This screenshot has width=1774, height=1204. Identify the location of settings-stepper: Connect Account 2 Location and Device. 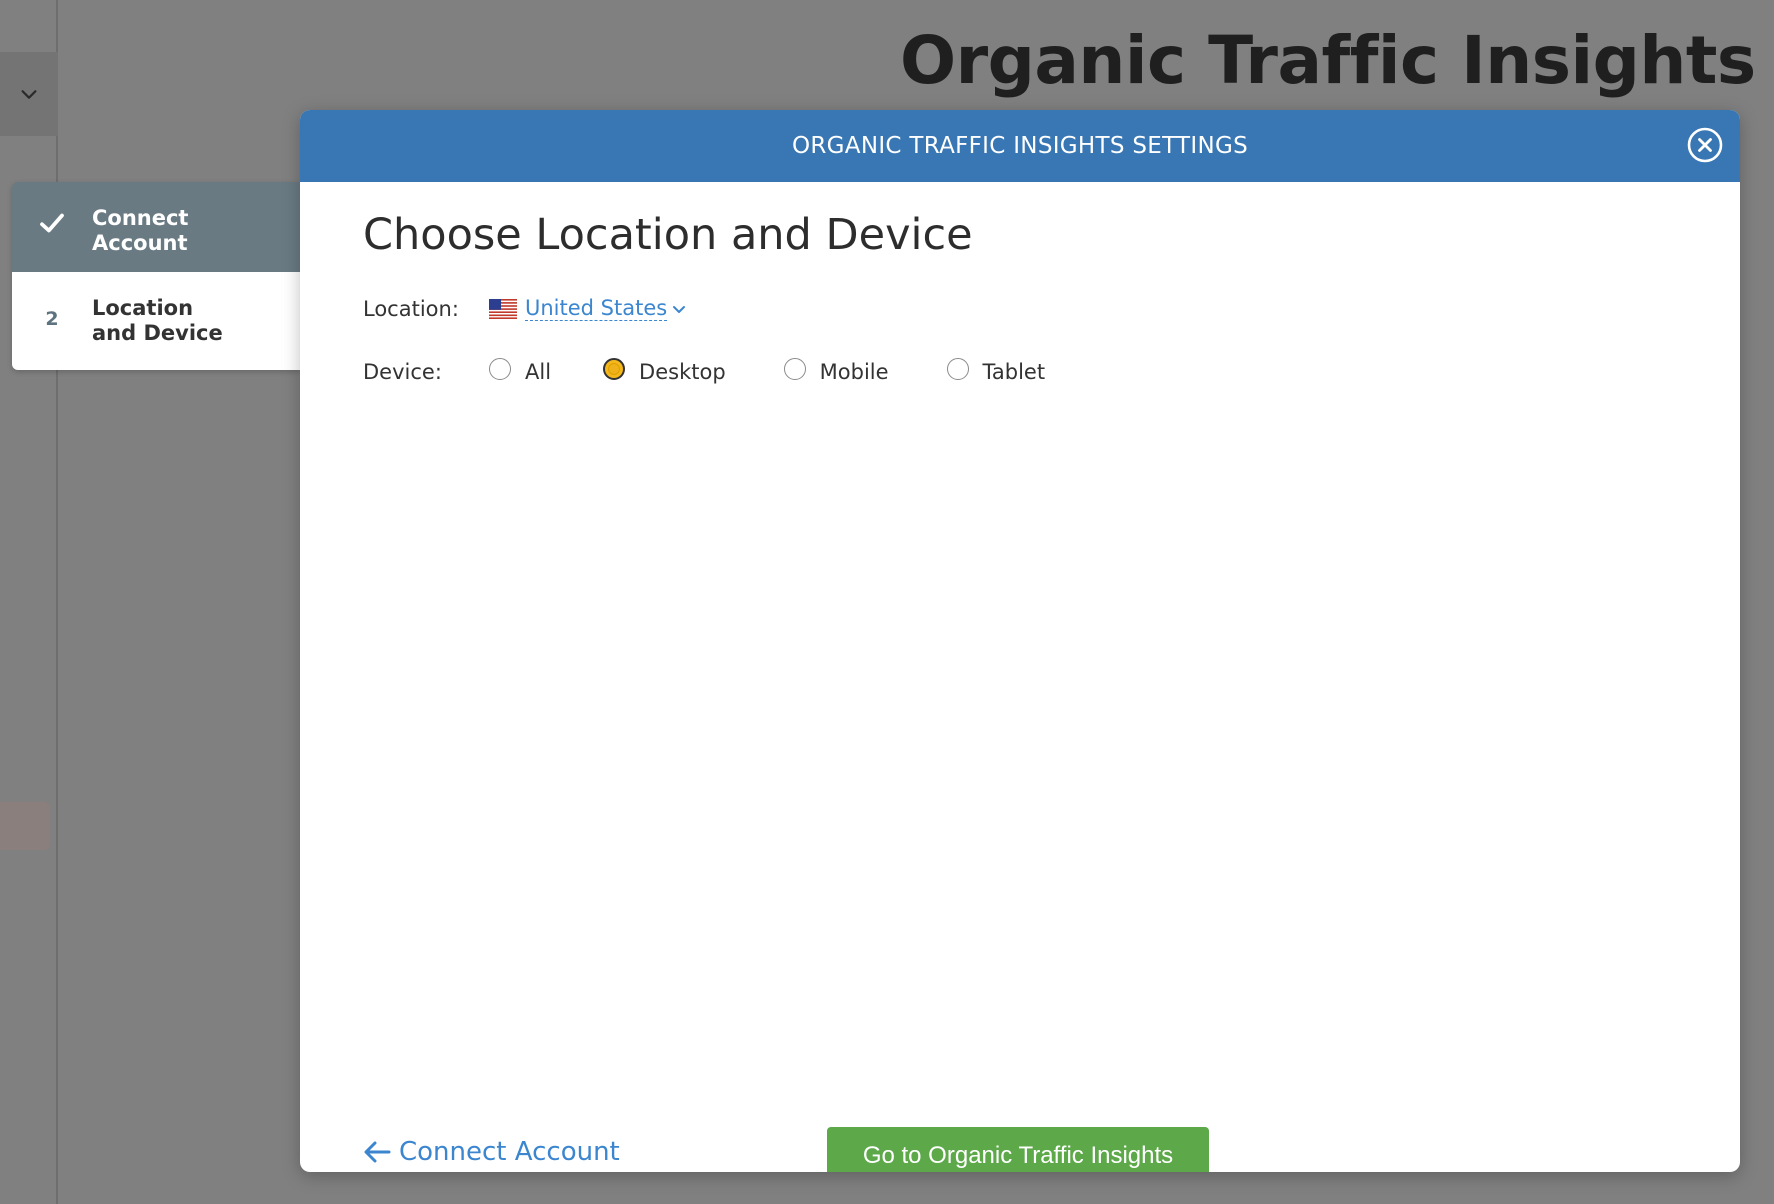
(156, 276).